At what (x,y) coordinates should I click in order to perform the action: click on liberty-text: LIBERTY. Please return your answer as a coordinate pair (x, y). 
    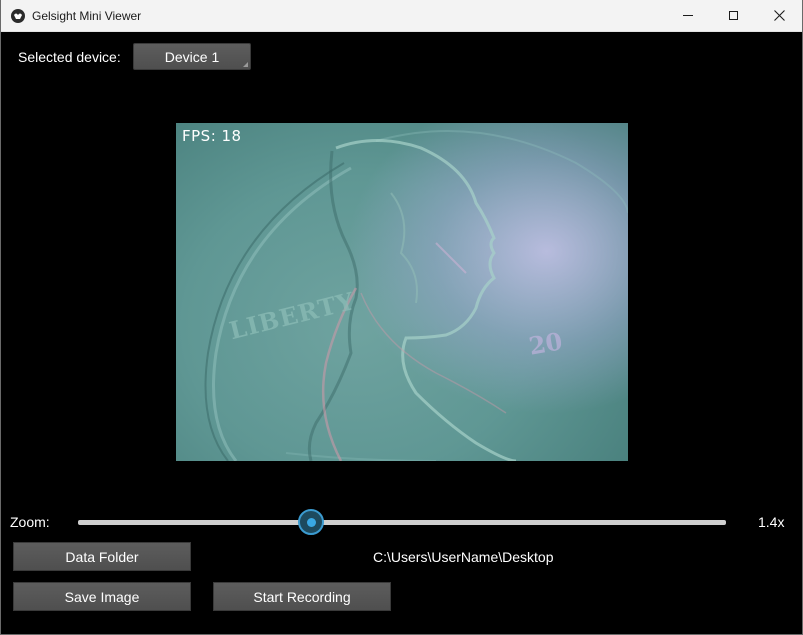
    Looking at the image, I should click on (291, 315).